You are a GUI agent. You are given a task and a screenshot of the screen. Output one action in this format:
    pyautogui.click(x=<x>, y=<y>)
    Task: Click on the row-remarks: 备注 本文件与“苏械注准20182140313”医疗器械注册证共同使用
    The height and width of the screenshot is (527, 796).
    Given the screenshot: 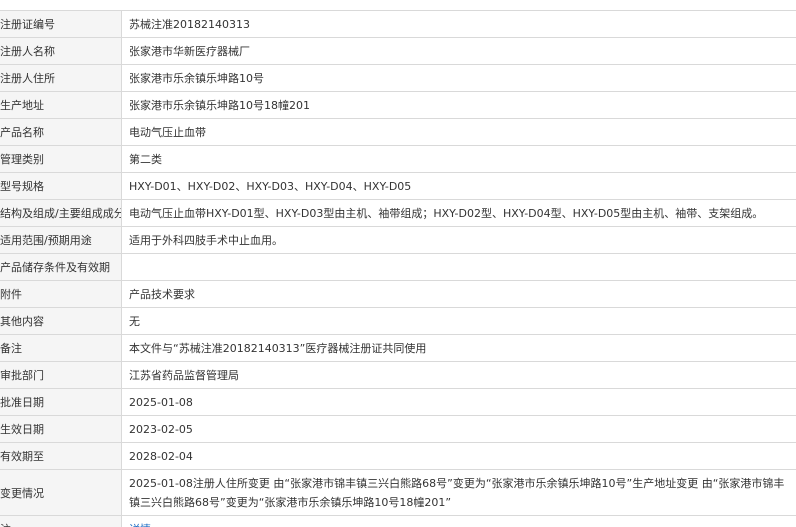 What is the action you would take?
    pyautogui.click(x=398, y=348)
    